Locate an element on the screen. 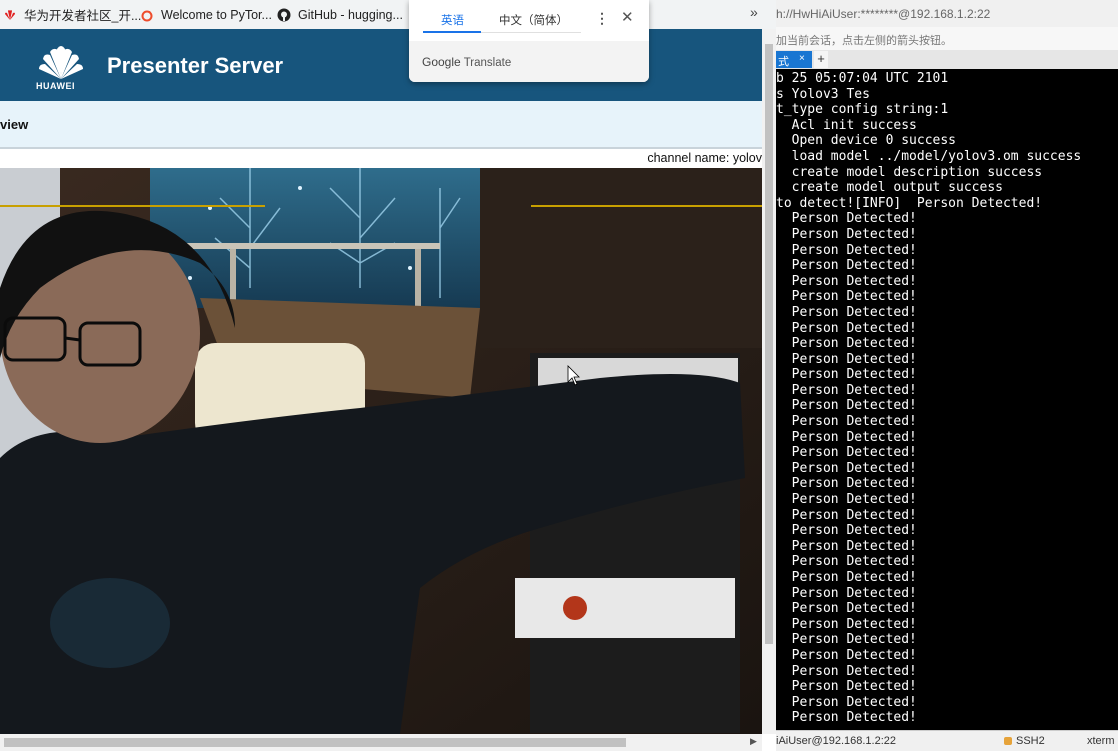 The image size is (1118, 751). terminal-hint-text: 加当前会话，点击左侧的箭头按钮。 is located at coordinates (864, 41).